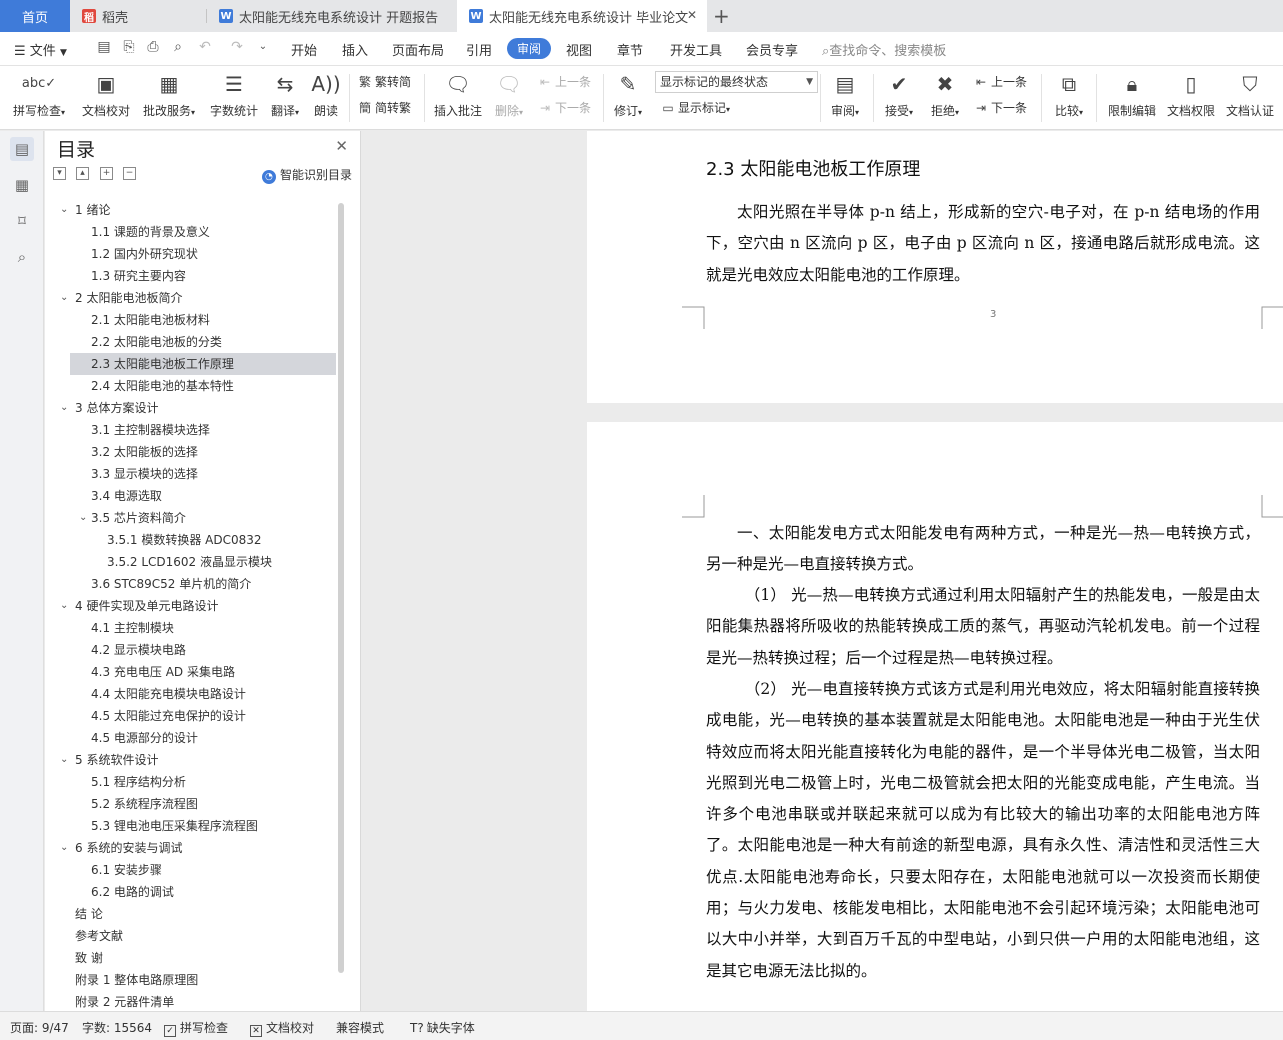 The image size is (1283, 1040). Describe the element at coordinates (341, 588) in the screenshot. I see `toc-scrollbar` at that location.